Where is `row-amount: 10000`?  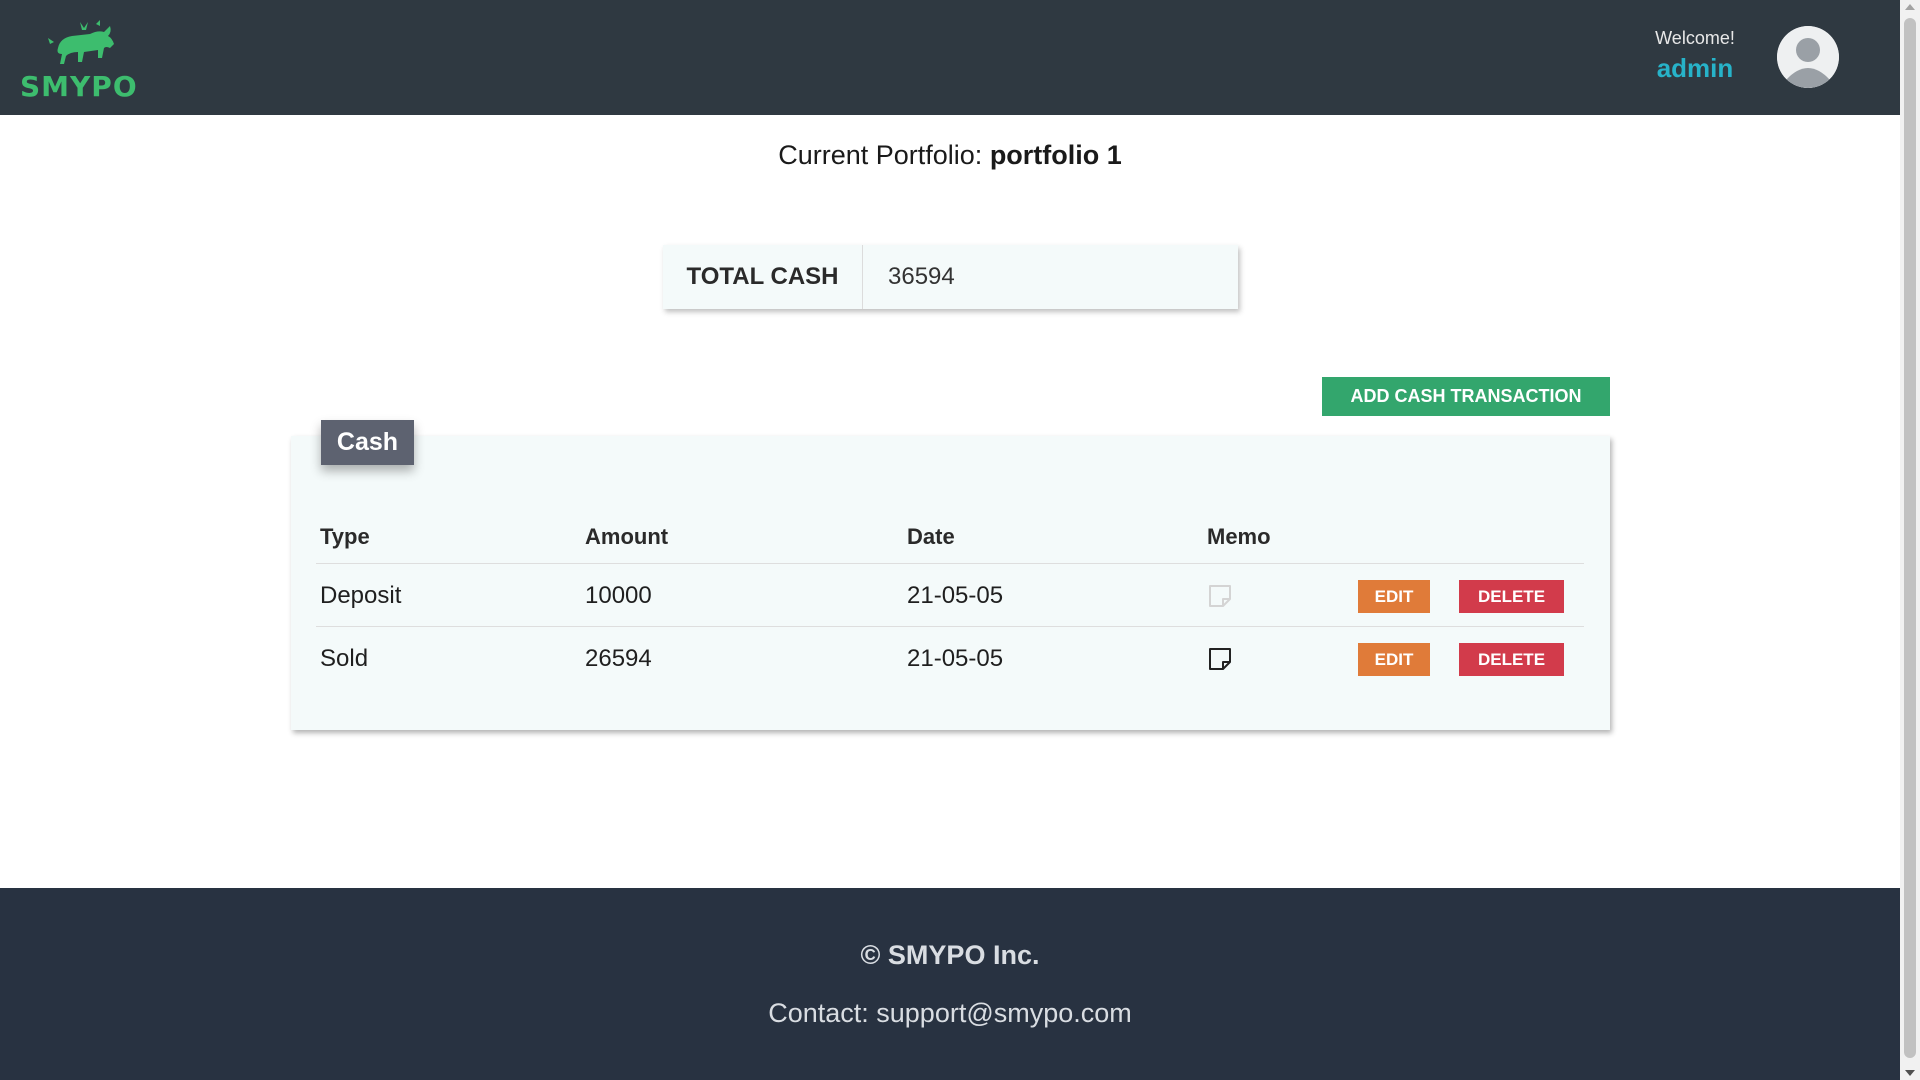 row-amount: 10000 is located at coordinates (618, 595).